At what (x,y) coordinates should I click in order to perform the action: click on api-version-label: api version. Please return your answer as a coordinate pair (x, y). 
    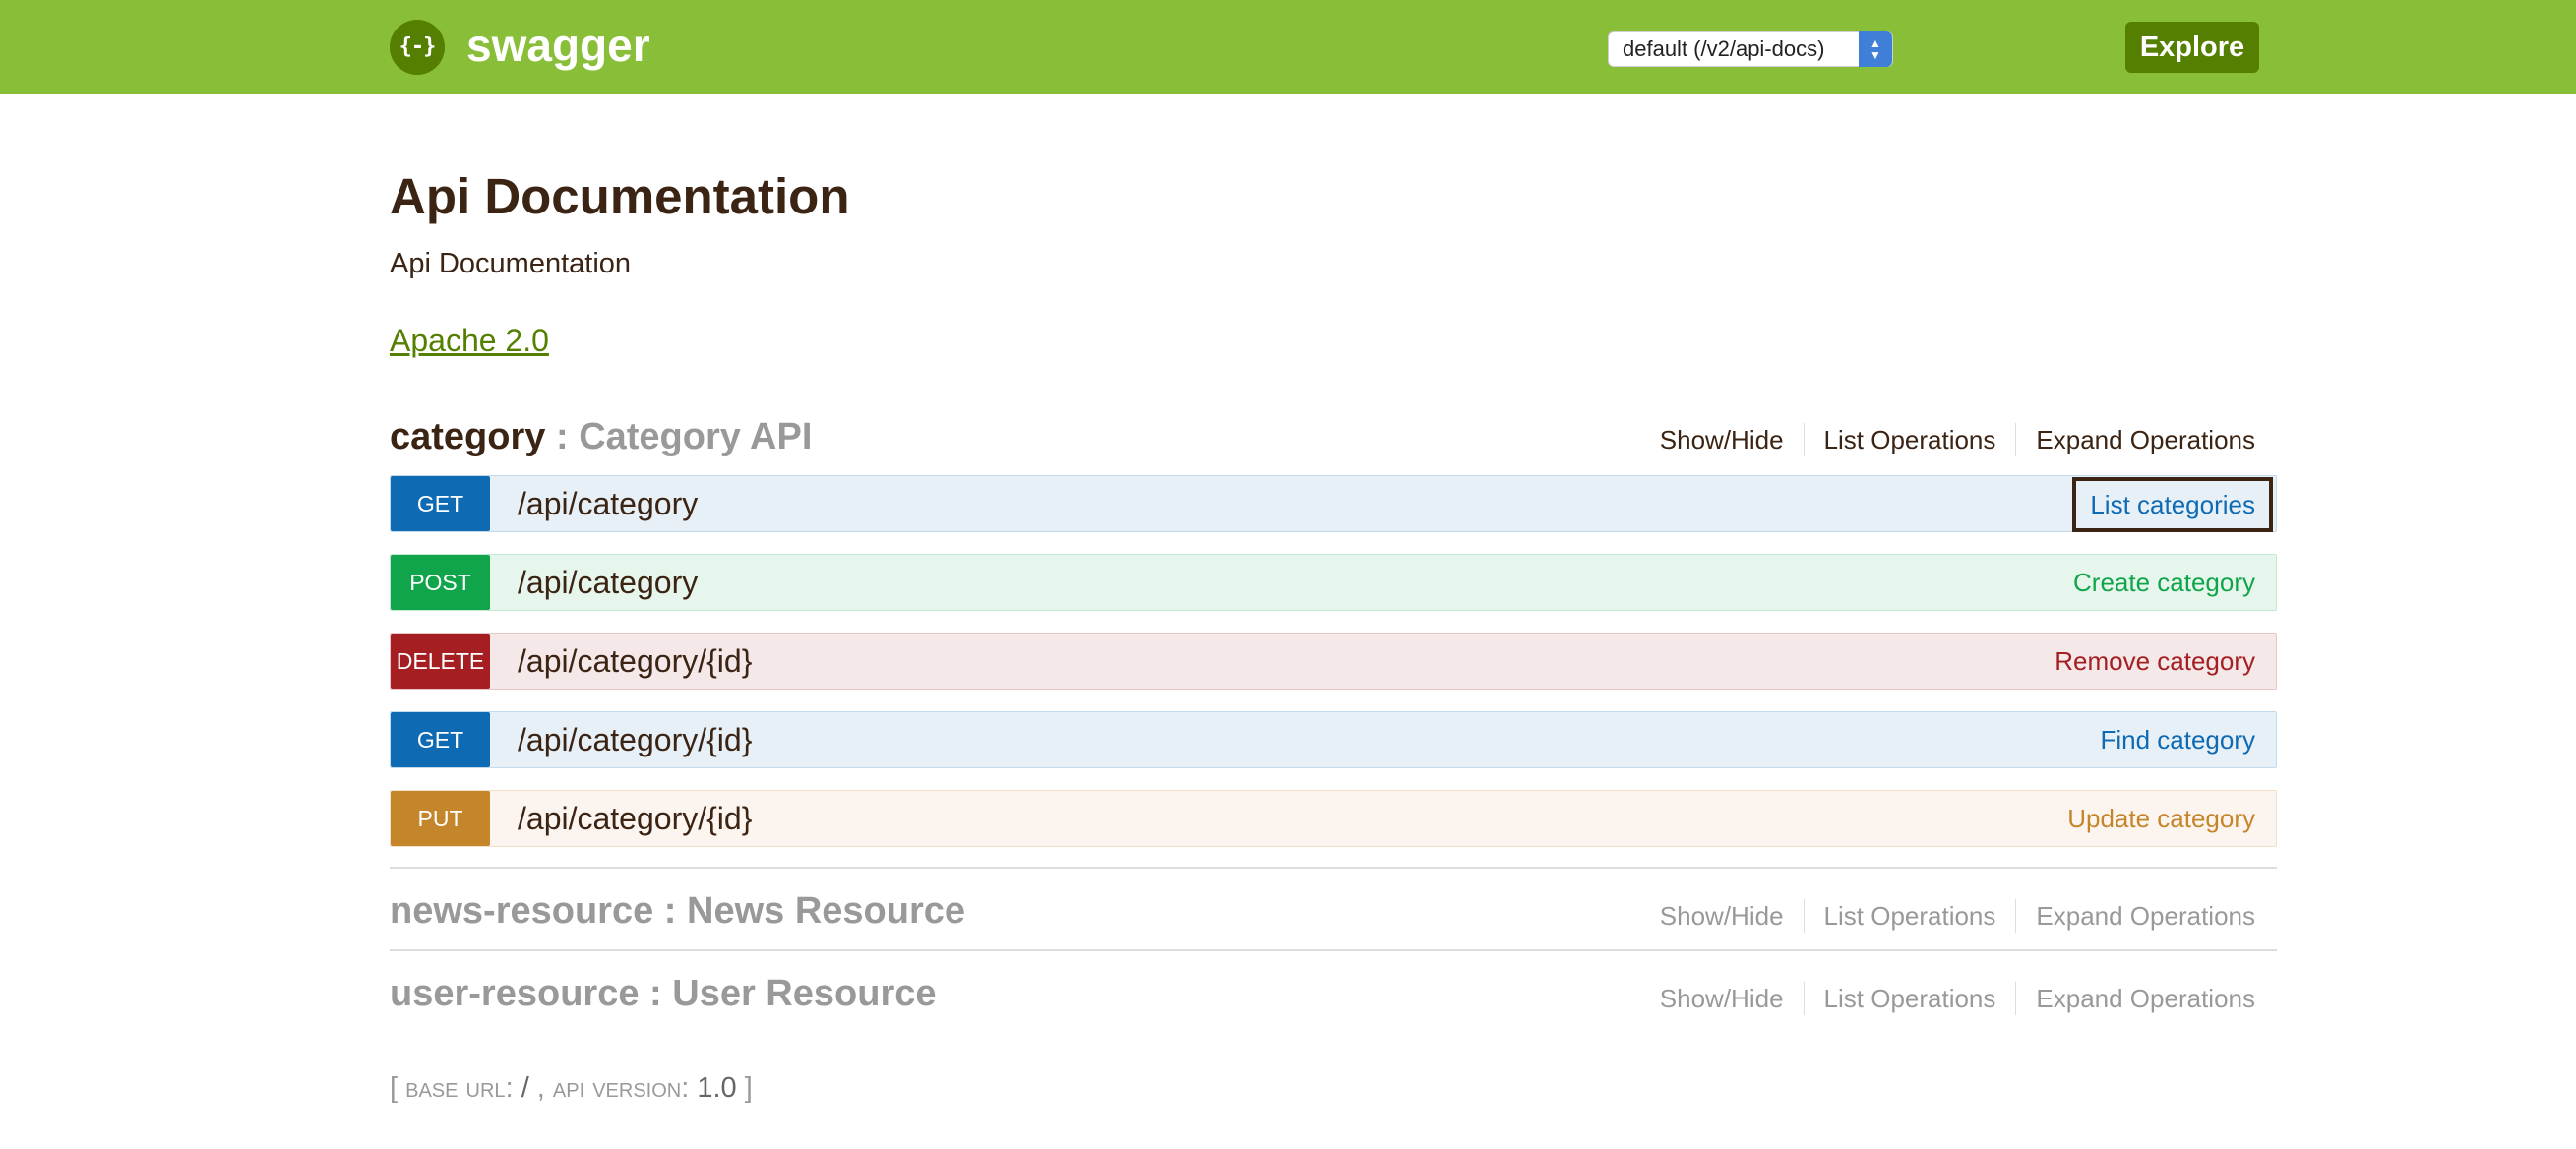
    Looking at the image, I should click on (617, 1088).